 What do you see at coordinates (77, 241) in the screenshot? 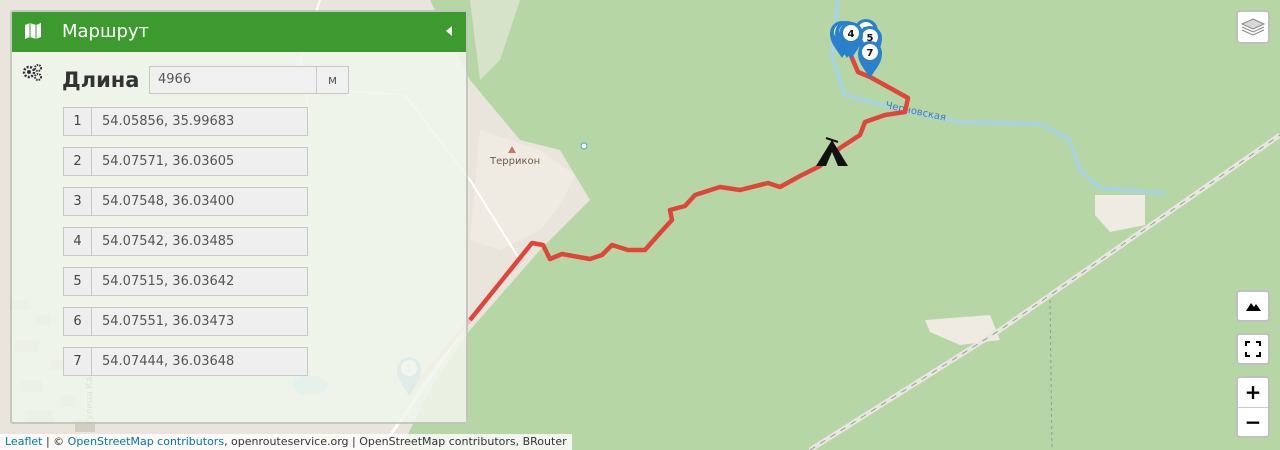
I see `route-point-number: 4` at bounding box center [77, 241].